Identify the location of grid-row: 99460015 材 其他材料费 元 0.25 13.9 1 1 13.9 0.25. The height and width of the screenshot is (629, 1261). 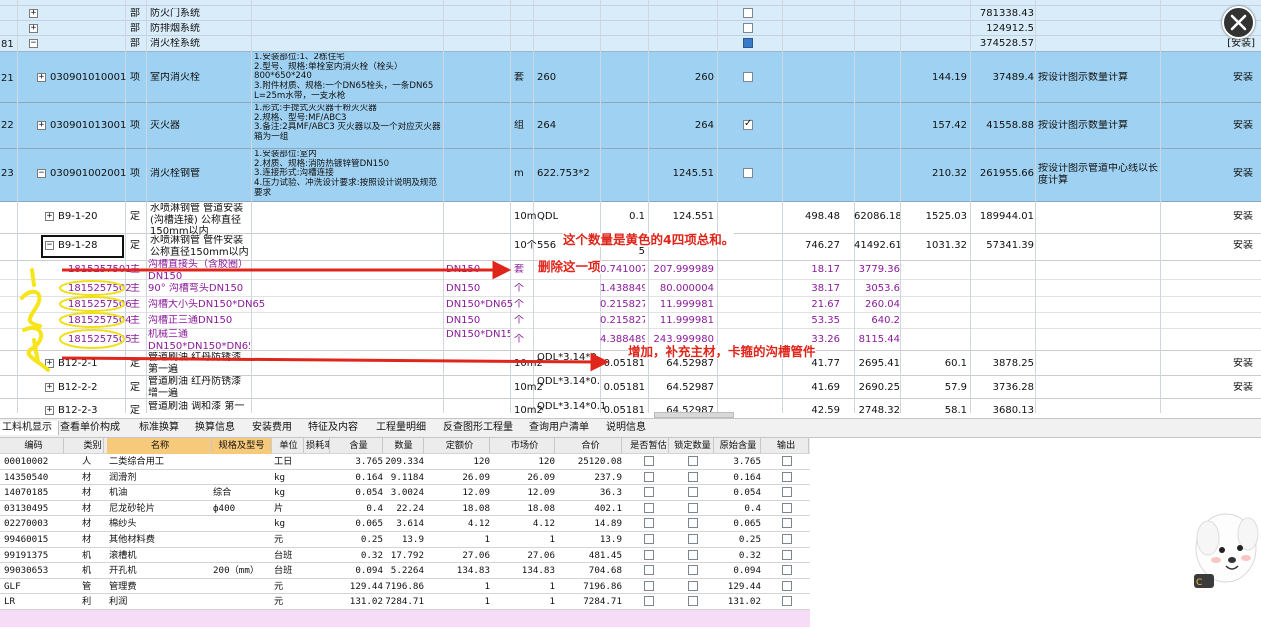
(405, 540).